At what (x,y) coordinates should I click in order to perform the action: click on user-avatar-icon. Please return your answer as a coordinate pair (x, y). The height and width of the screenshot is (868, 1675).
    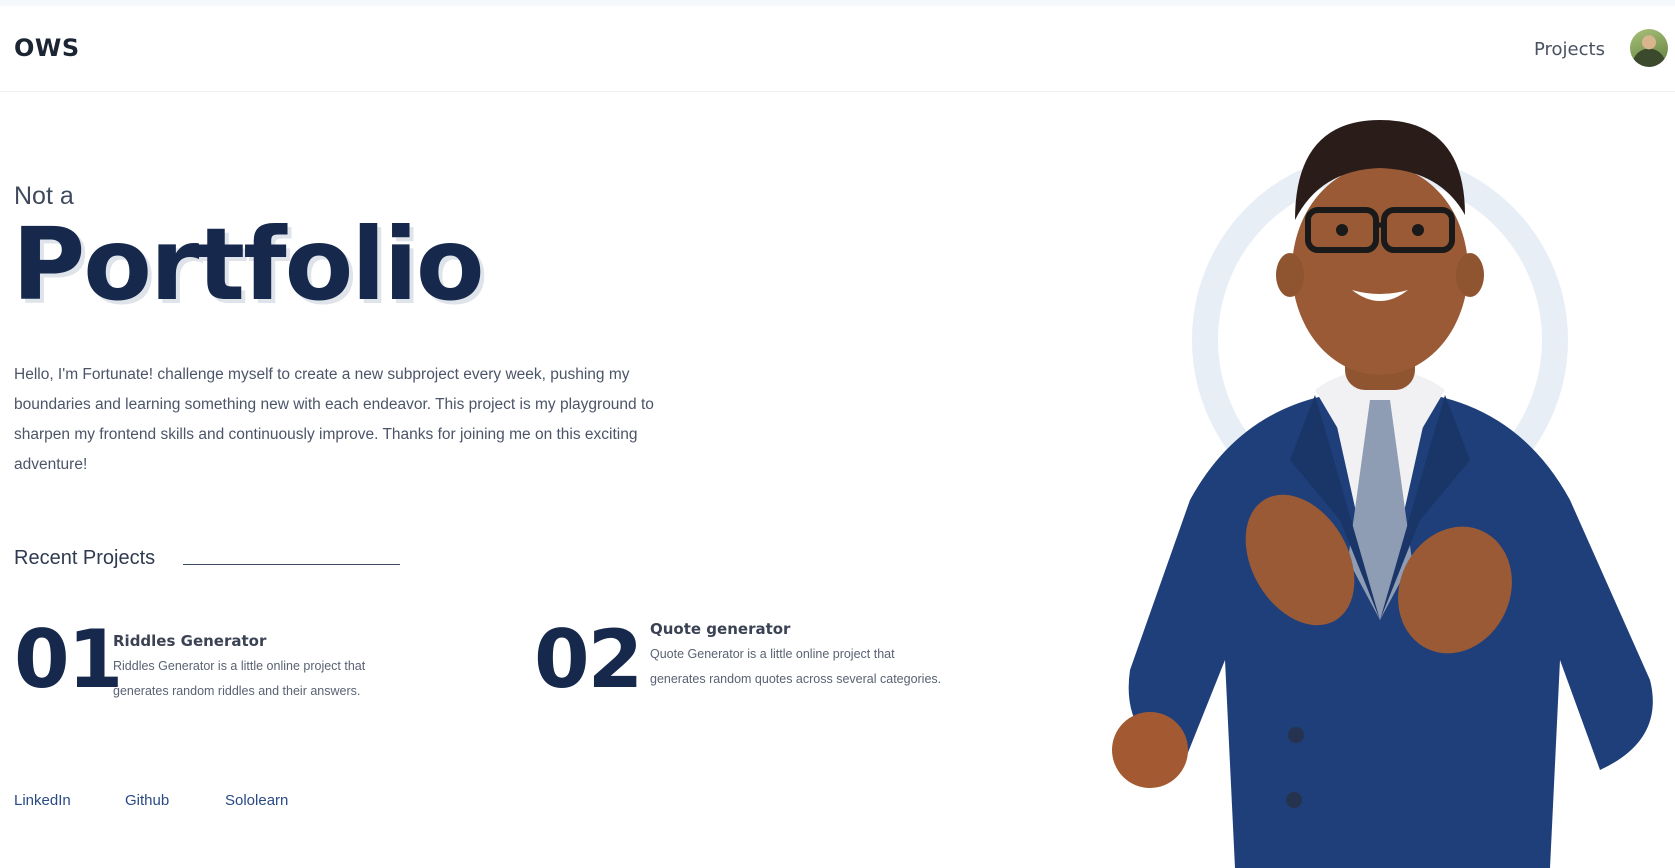
    Looking at the image, I should click on (1649, 48).